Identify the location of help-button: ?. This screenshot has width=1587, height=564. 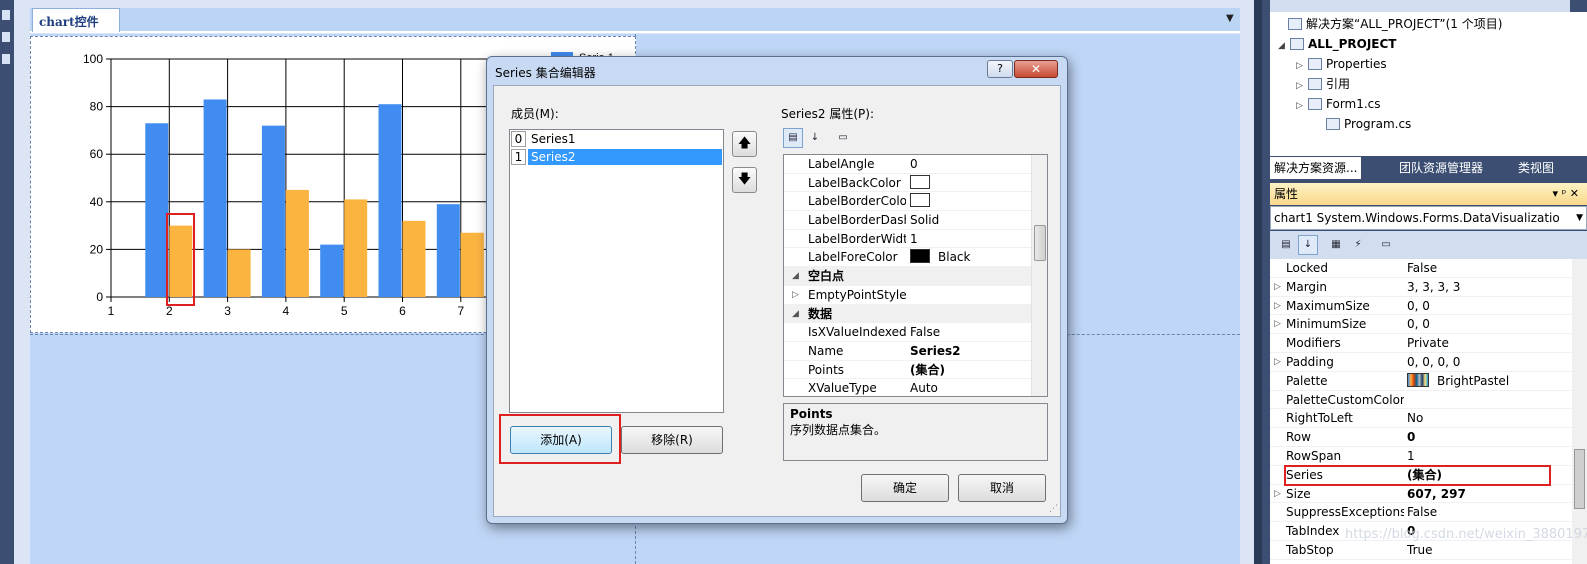
(1000, 69).